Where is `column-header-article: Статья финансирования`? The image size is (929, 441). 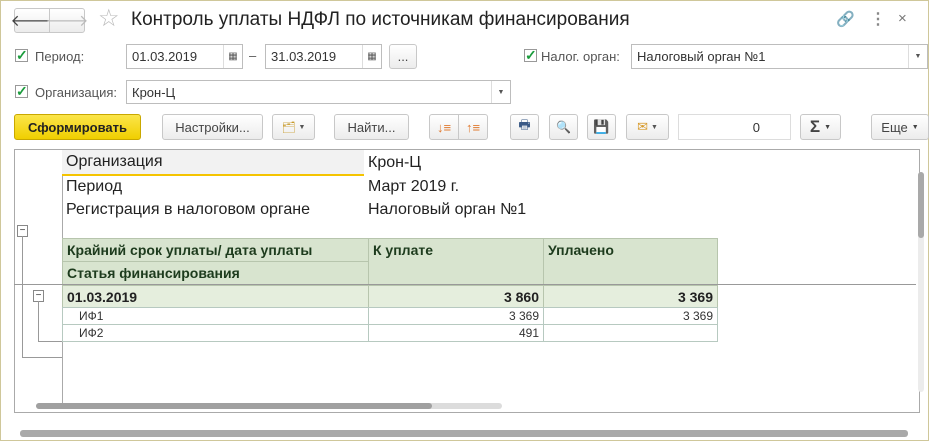 column-header-article: Статья финансирования is located at coordinates (215, 273).